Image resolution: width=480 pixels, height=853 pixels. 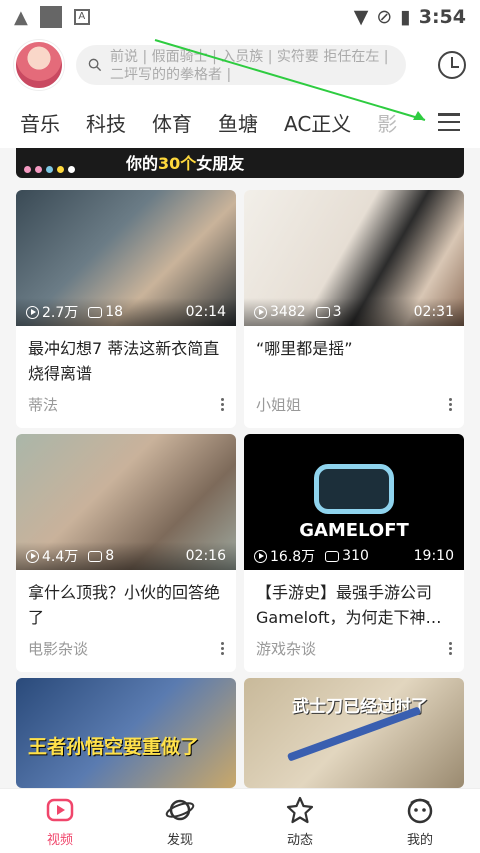 I want to click on video-thumbnail: 4.4万 8 02:16, so click(x=126, y=502).